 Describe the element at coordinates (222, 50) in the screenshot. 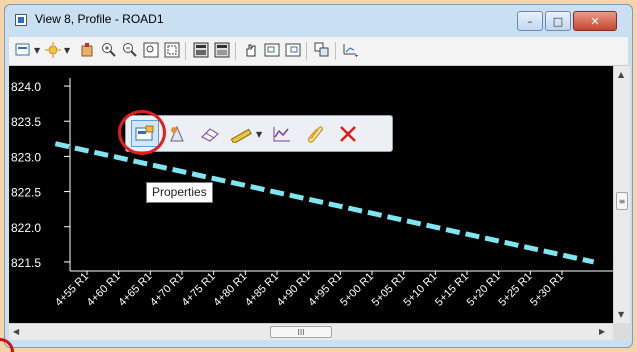

I see `calculator-alt-icon` at that location.